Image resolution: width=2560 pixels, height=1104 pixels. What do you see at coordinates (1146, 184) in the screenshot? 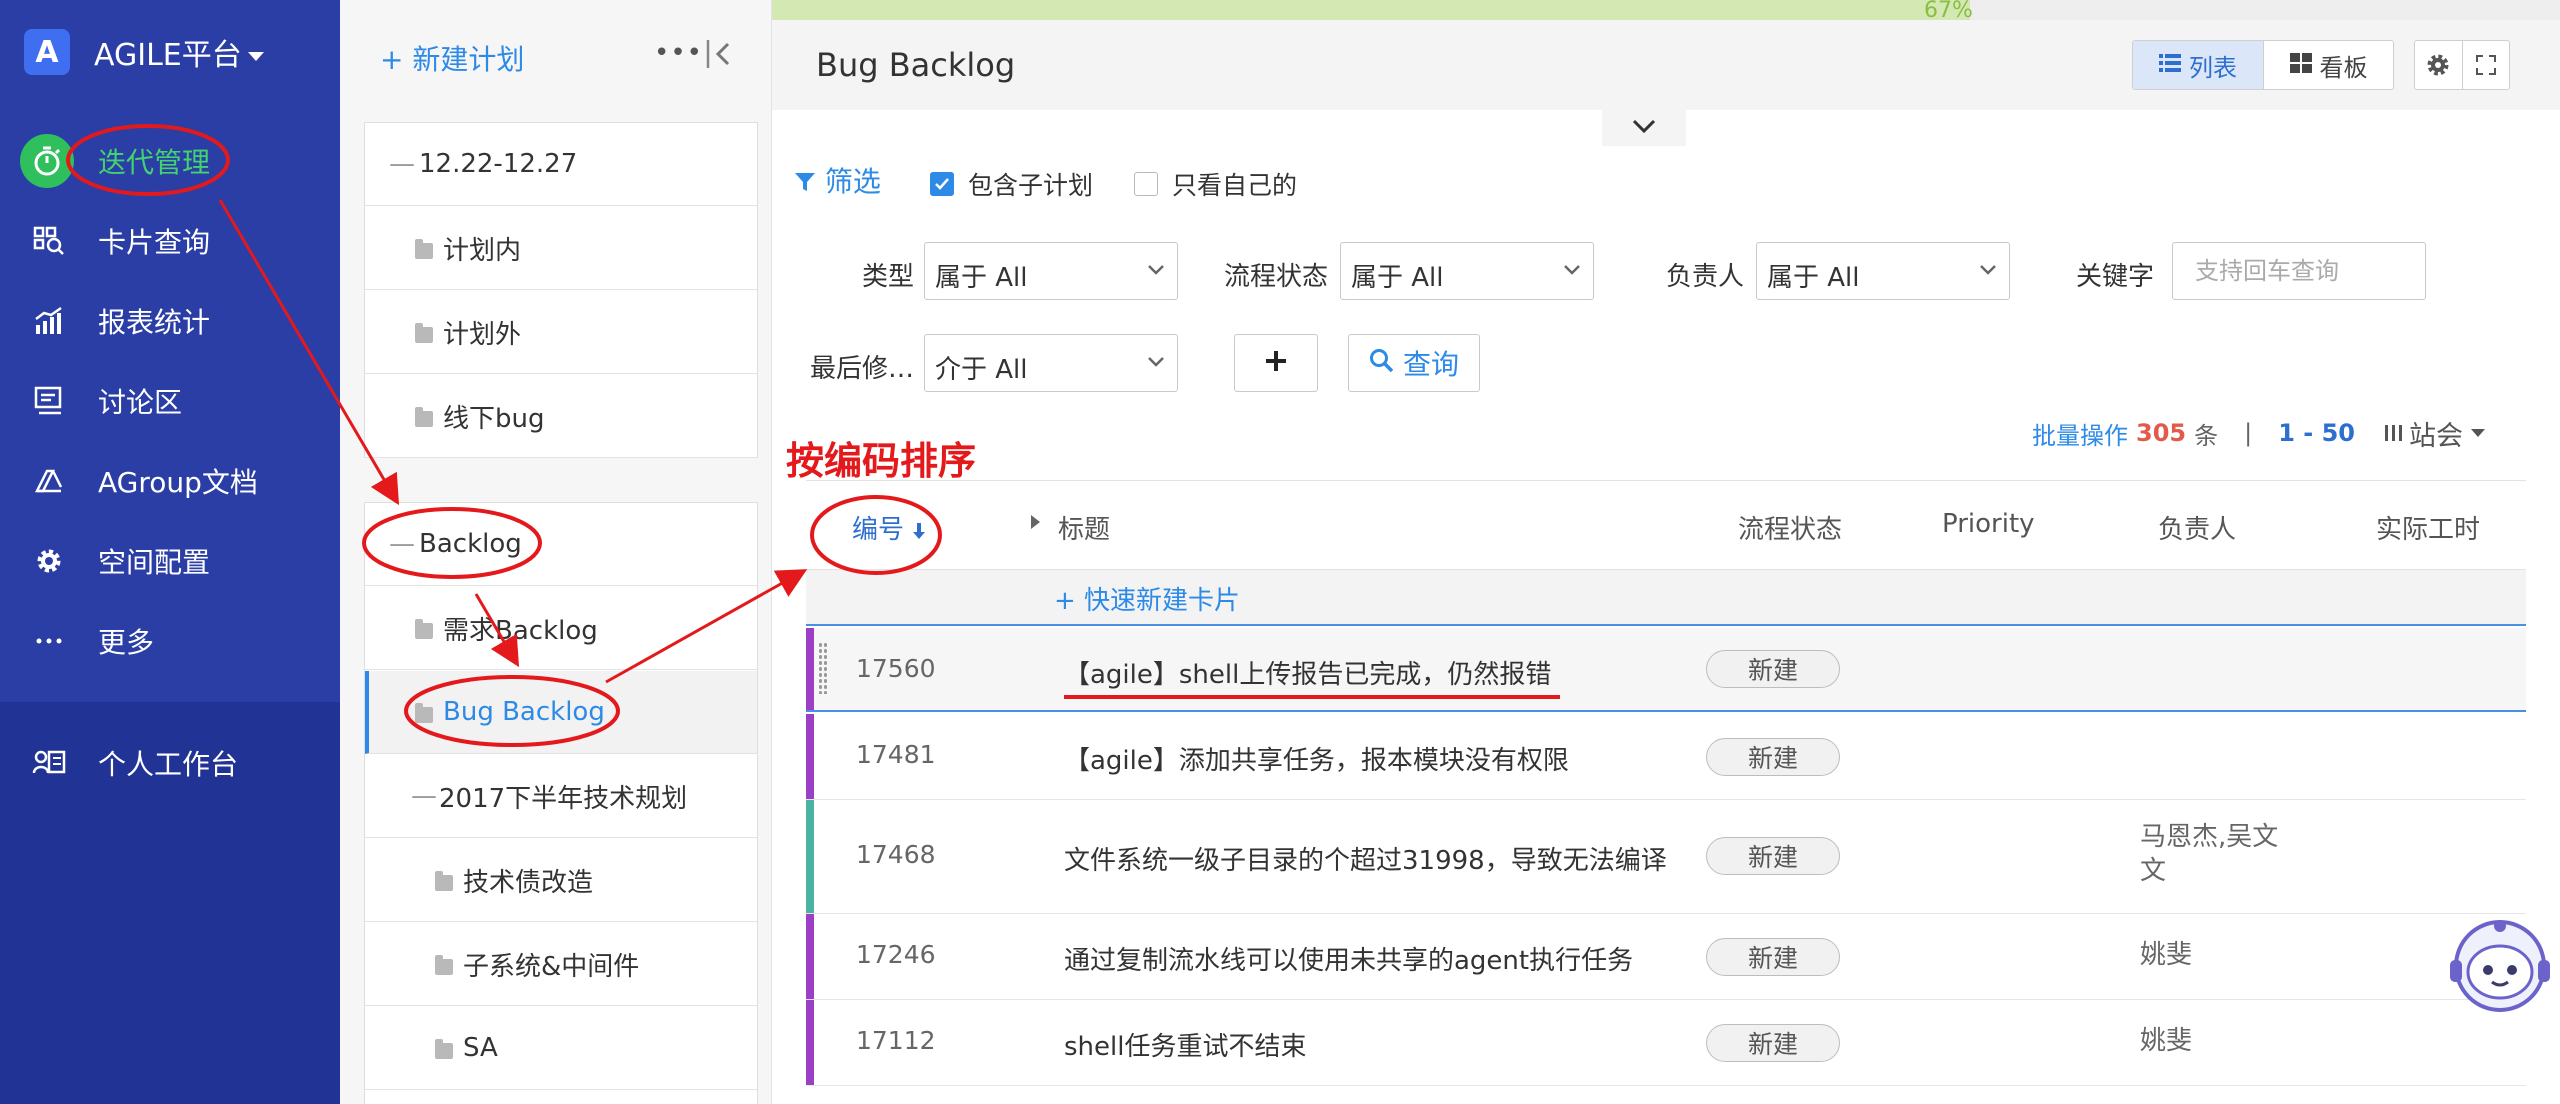
I see `checkbox-empty-icon` at bounding box center [1146, 184].